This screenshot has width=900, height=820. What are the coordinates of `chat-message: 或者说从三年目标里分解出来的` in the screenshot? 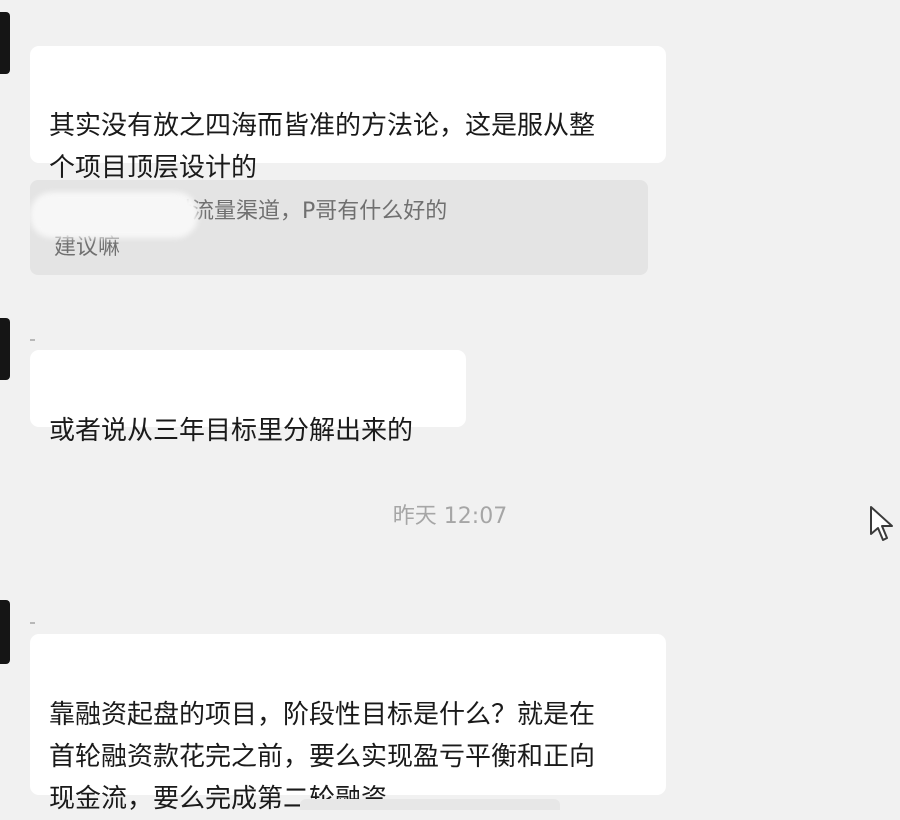 It's located at (248, 398).